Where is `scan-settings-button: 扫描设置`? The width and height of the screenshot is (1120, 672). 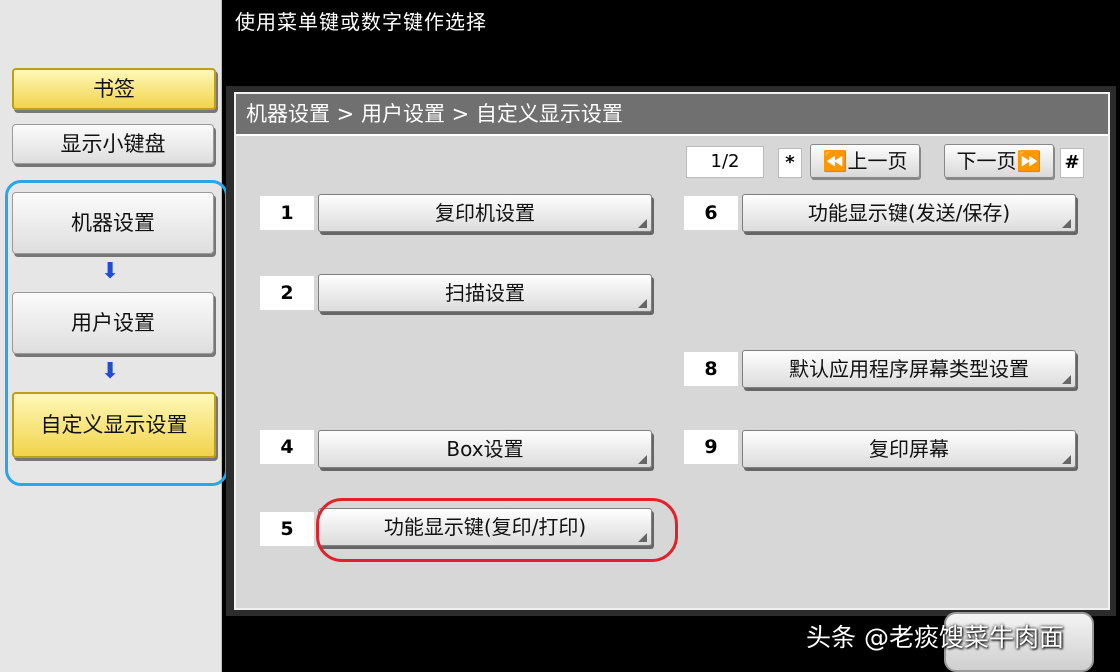 scan-settings-button: 扫描设置 is located at coordinates (485, 293).